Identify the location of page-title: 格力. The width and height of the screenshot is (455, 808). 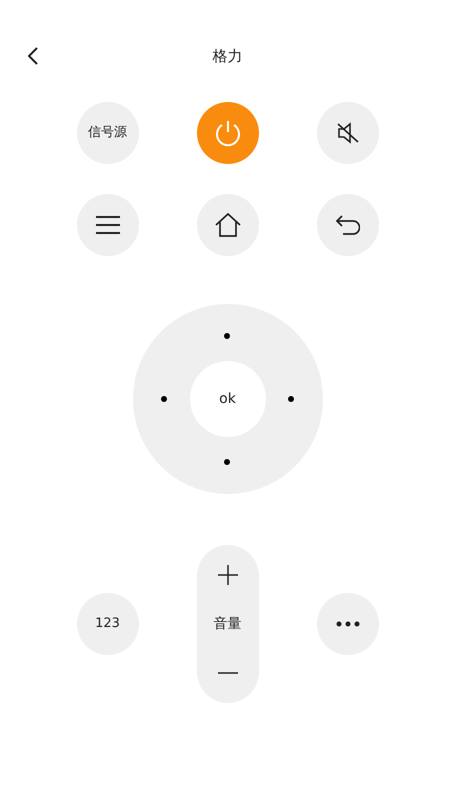
(227, 56).